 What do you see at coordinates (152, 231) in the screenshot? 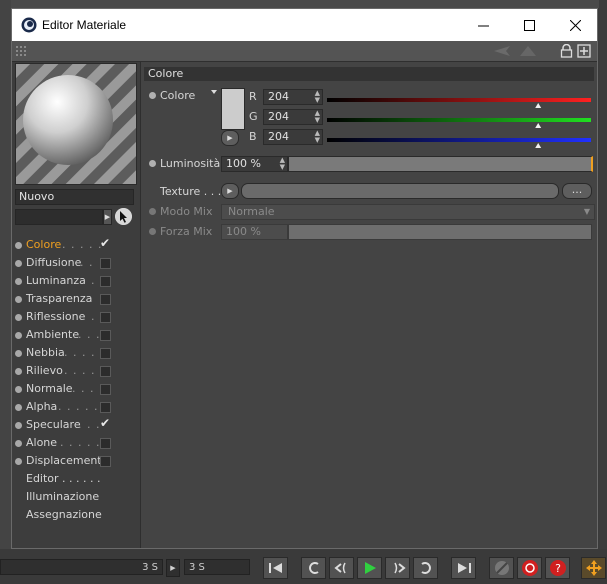
I see `mix-strength-anim-dot` at bounding box center [152, 231].